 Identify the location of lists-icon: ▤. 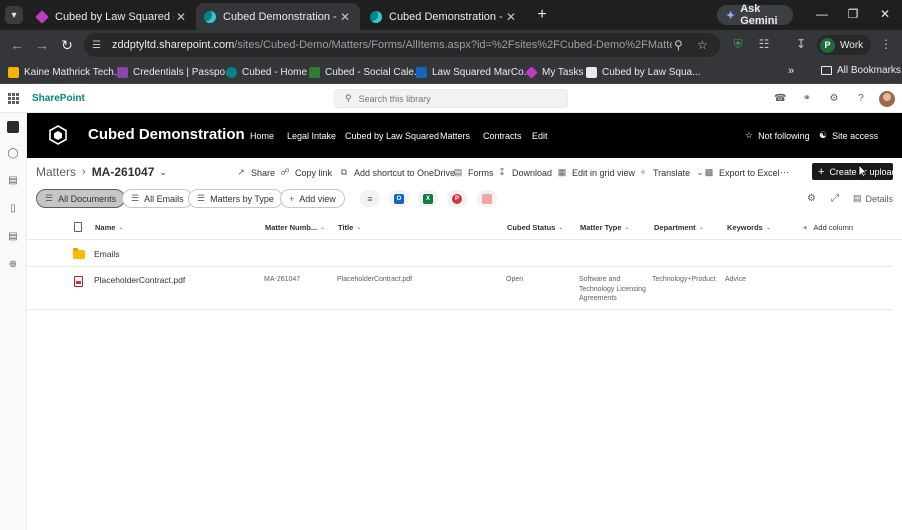
(13, 237).